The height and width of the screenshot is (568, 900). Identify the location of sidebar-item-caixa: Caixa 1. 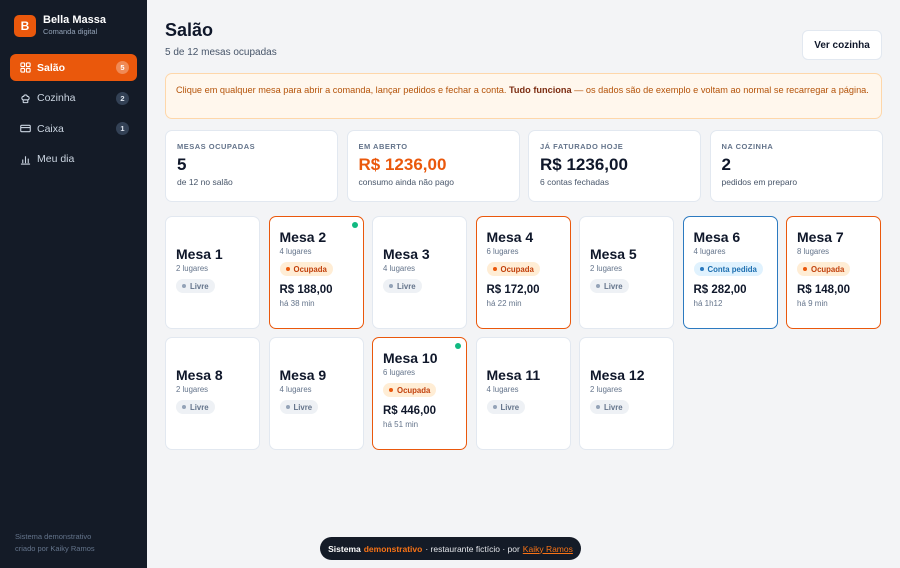
(73, 128).